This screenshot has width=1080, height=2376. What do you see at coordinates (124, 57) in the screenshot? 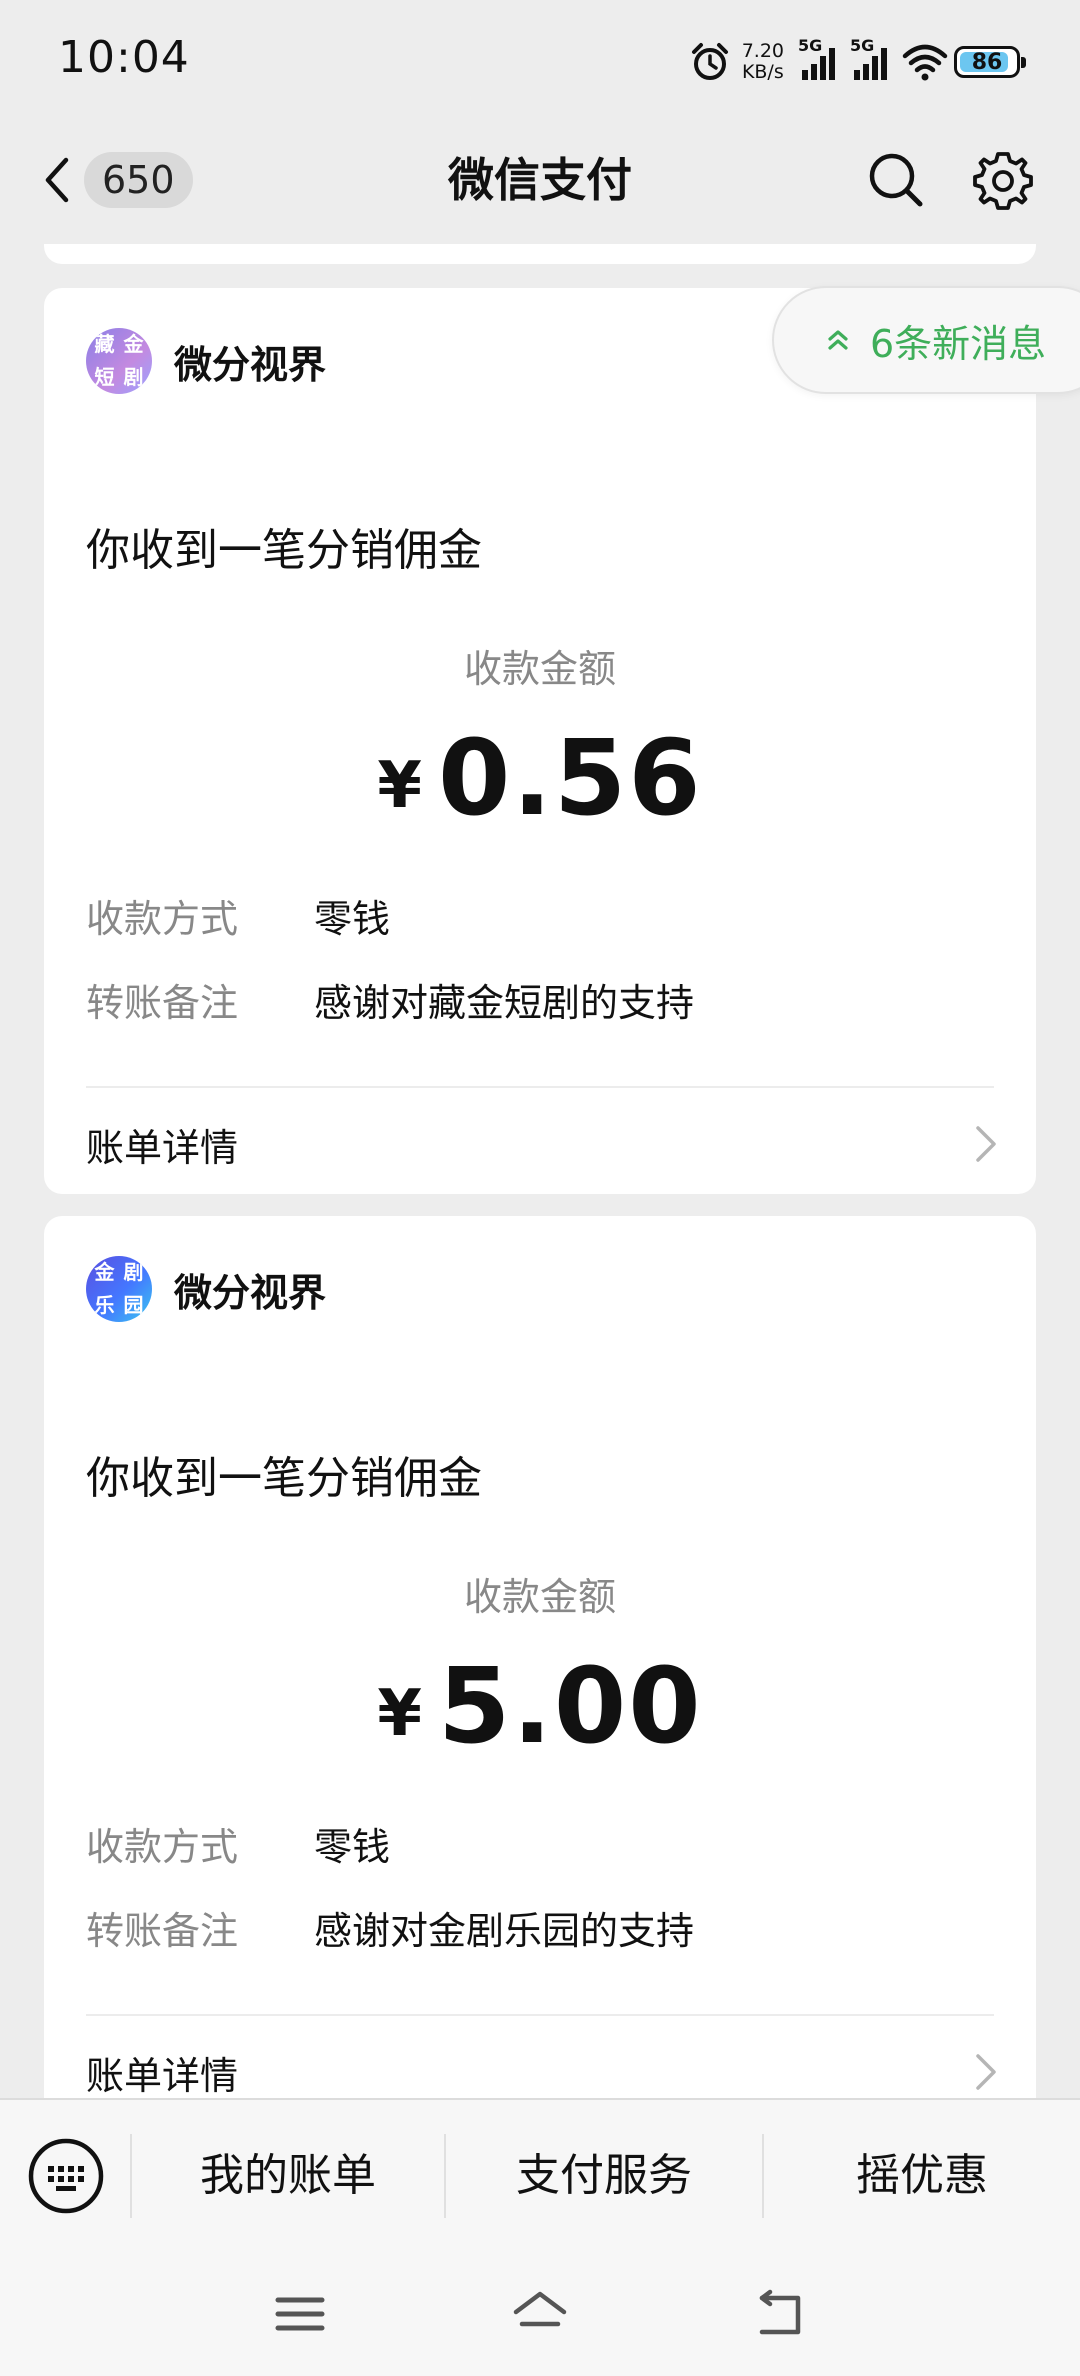
I see `status-time: 10:04` at bounding box center [124, 57].